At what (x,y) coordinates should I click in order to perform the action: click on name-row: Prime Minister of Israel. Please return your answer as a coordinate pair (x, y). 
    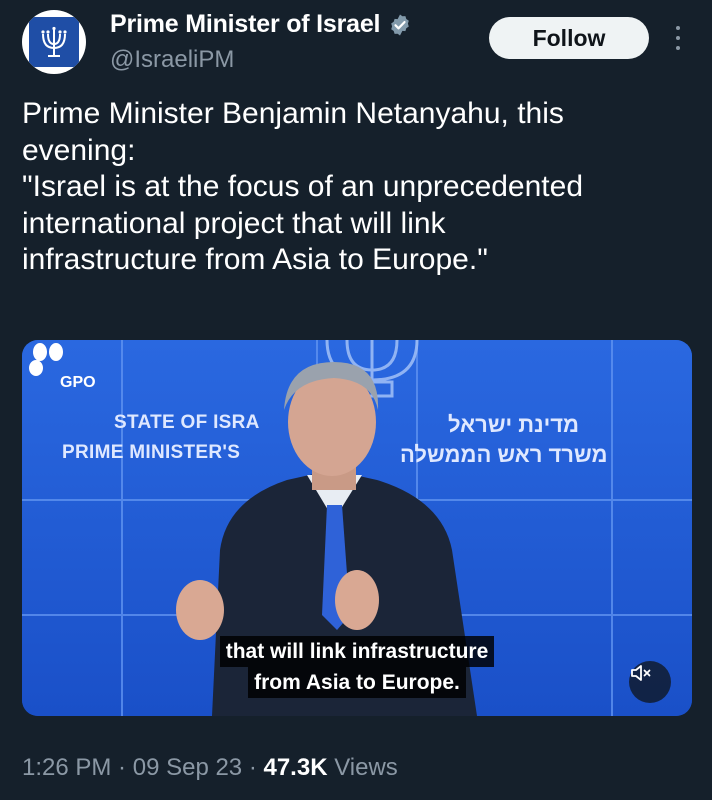
    Looking at the image, I should click on (261, 24).